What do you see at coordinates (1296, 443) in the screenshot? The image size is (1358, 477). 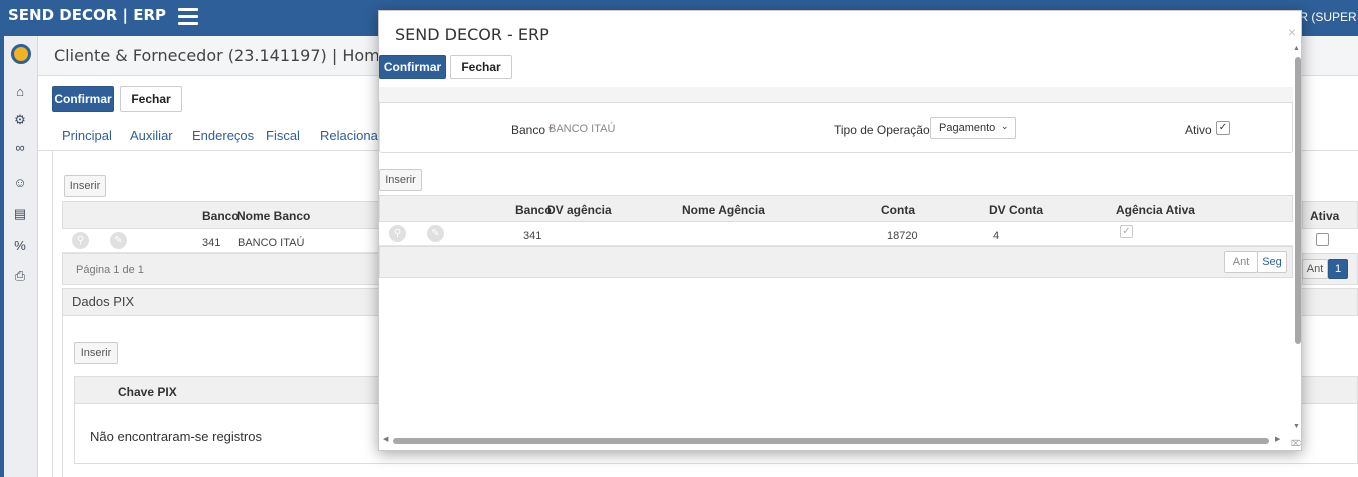 I see `resize-grip-icon: ⌦` at bounding box center [1296, 443].